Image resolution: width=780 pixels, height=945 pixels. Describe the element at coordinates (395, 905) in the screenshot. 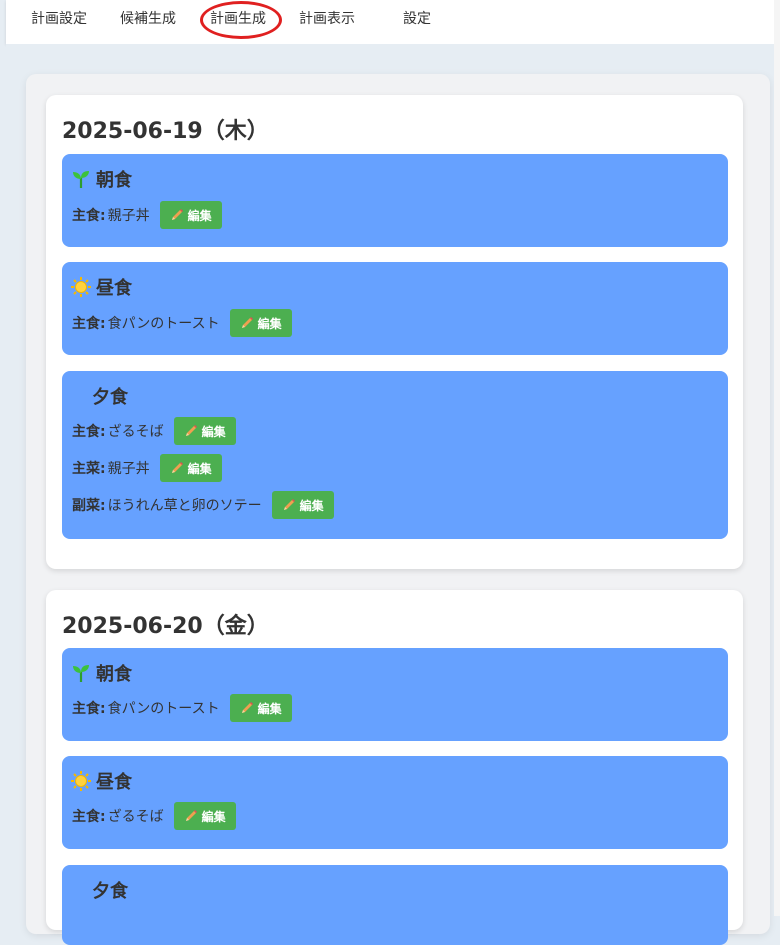

I see `meal-card-dinner: 夕食` at that location.